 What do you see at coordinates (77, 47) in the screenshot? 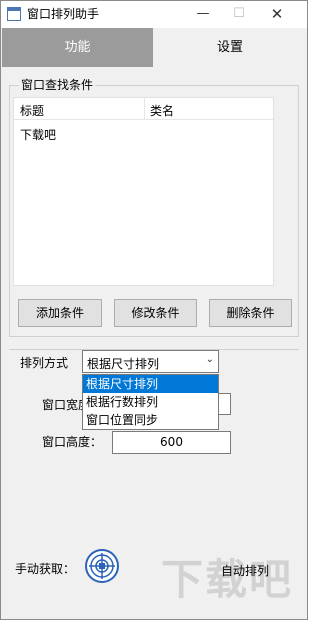
I see `tab-function: 功能` at bounding box center [77, 47].